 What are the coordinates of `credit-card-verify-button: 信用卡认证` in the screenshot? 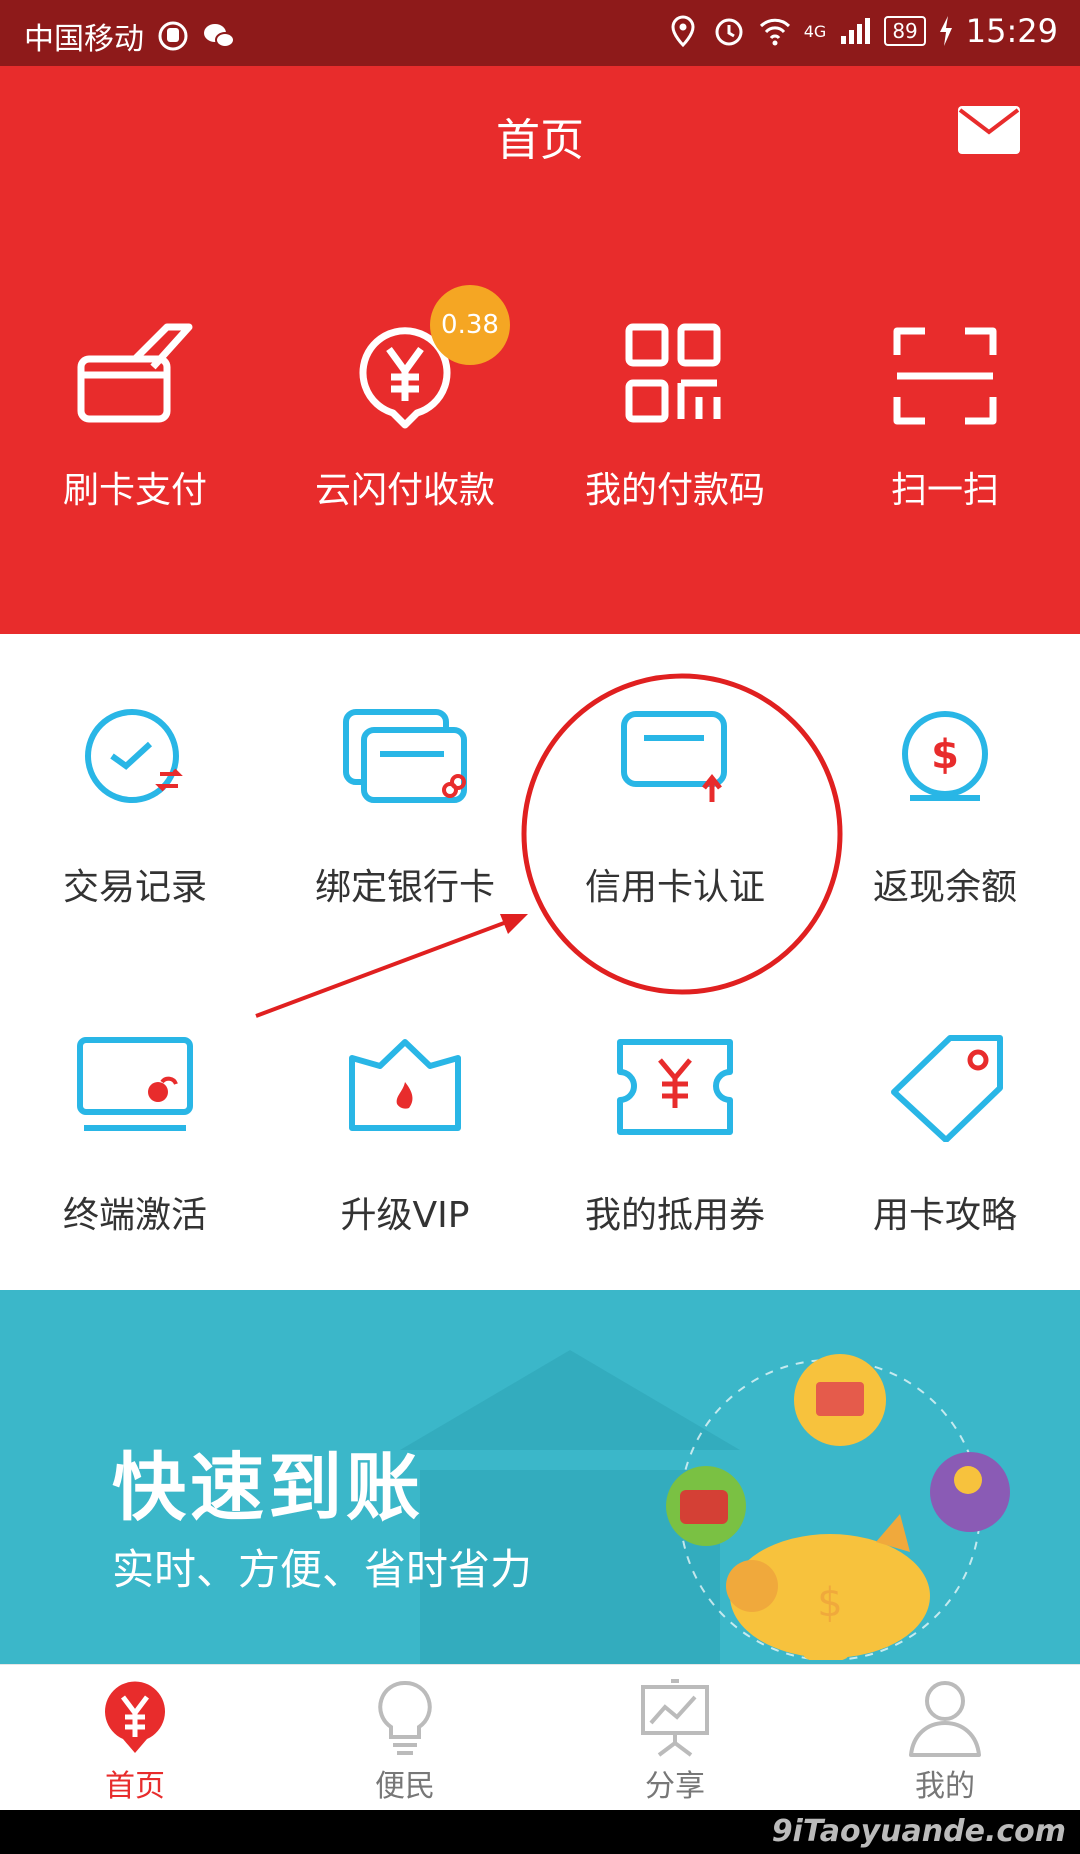 It's located at (675, 807).